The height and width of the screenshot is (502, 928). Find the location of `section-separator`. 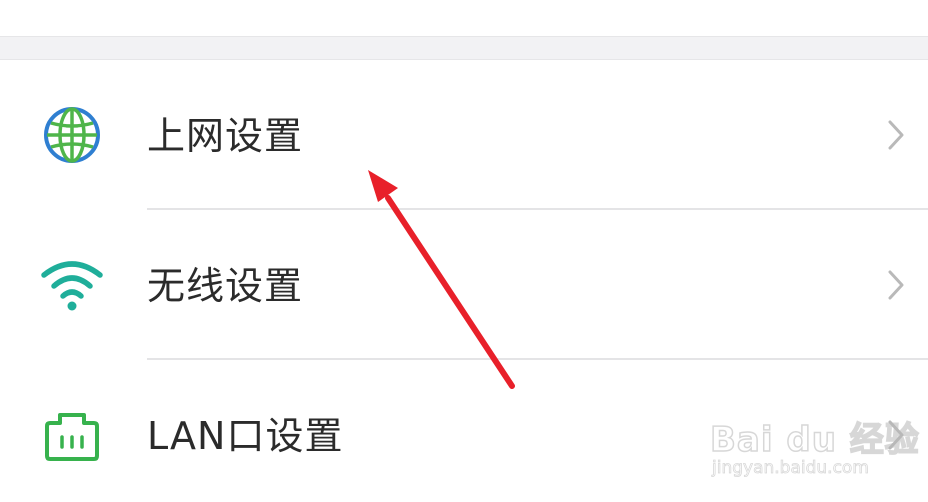

section-separator is located at coordinates (464, 48).